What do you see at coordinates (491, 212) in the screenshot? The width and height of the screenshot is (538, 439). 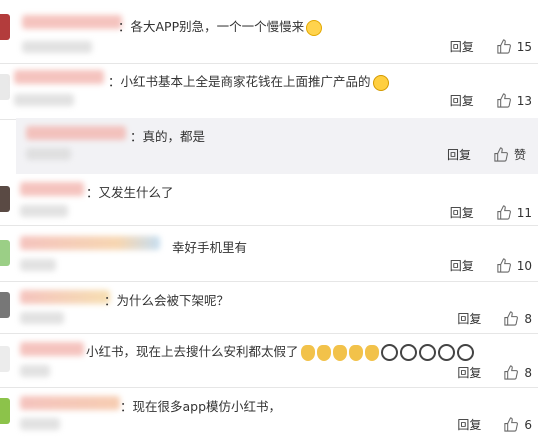 I see `comment-actions: 回复 11` at bounding box center [491, 212].